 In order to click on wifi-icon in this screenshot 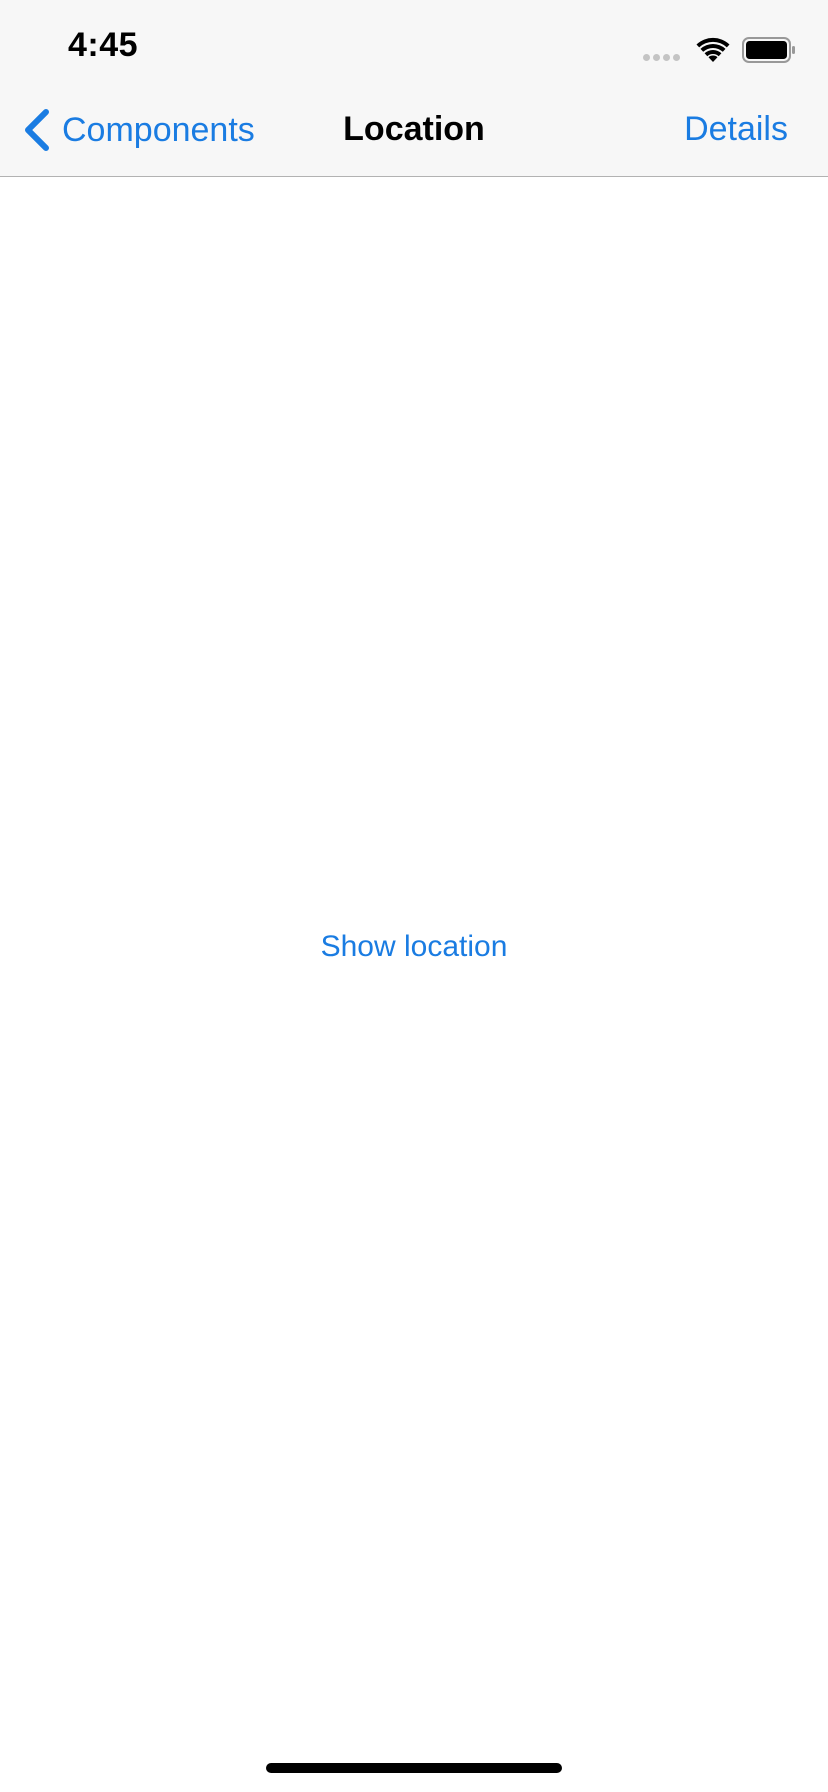, I will do `click(713, 49)`.